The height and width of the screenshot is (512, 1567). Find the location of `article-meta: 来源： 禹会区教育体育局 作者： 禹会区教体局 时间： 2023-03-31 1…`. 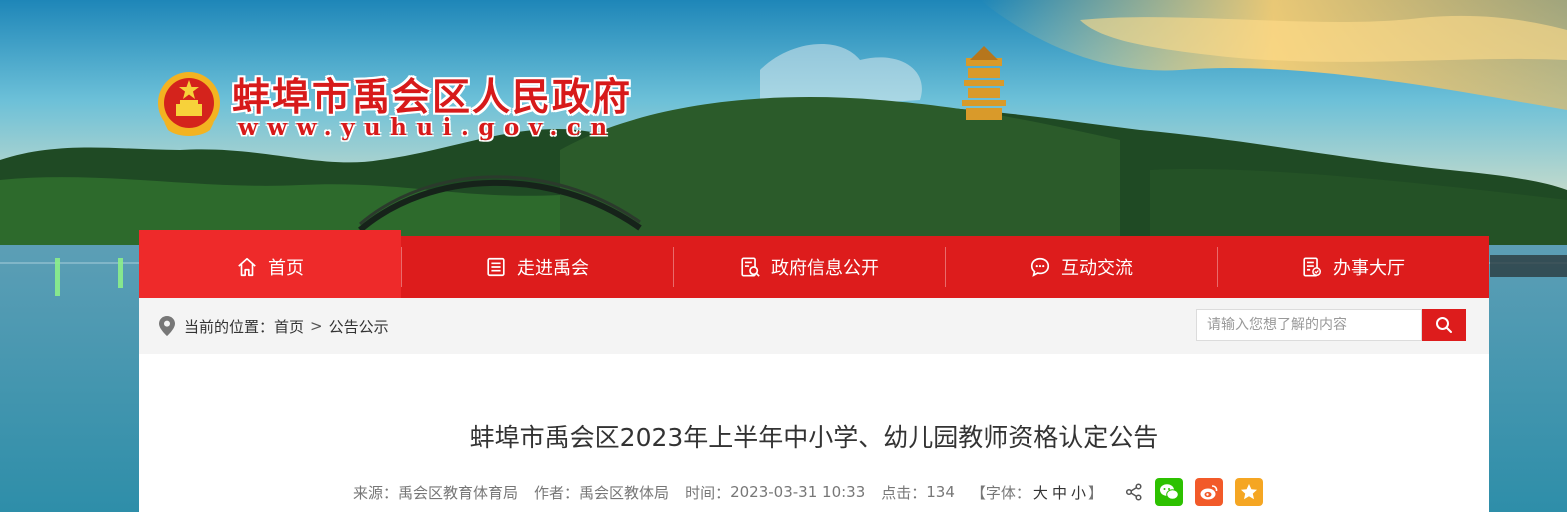

article-meta: 来源： 禹会区教育体育局 作者： 禹会区教体局 时间： 2023-03-31 1… is located at coordinates (808, 492).